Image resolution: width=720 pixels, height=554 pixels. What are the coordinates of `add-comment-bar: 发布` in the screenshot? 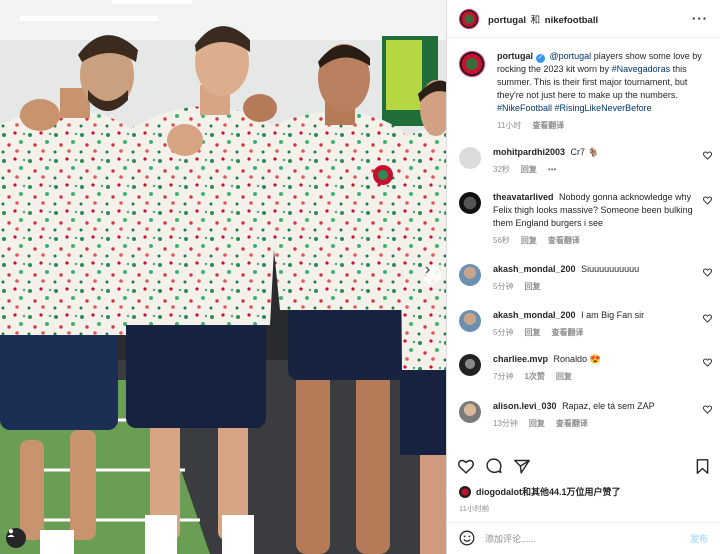 It's located at (583, 538).